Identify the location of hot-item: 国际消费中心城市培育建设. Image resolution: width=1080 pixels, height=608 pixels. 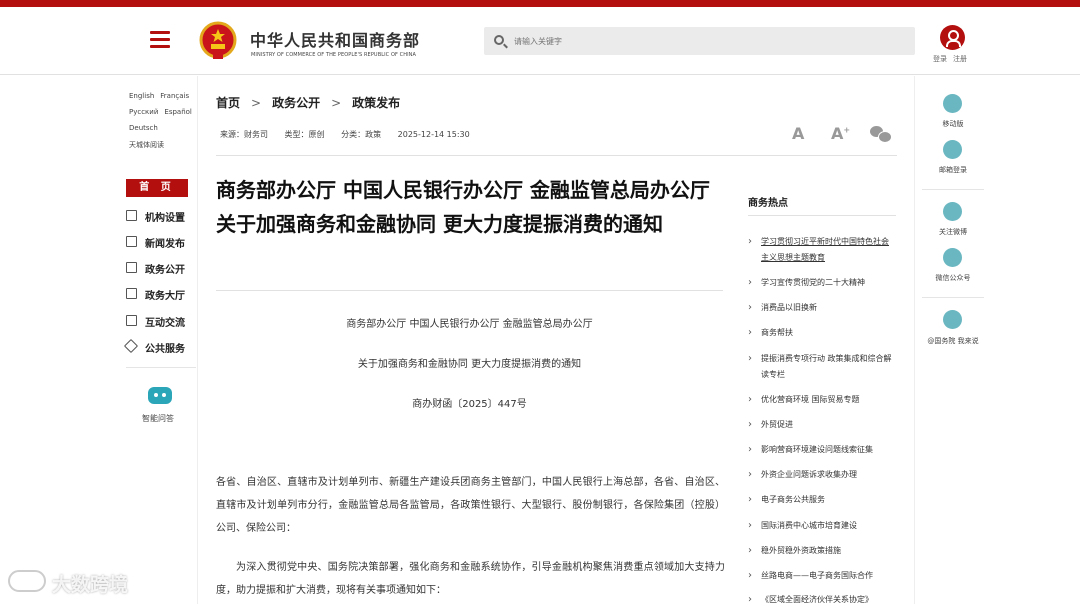
(822, 526).